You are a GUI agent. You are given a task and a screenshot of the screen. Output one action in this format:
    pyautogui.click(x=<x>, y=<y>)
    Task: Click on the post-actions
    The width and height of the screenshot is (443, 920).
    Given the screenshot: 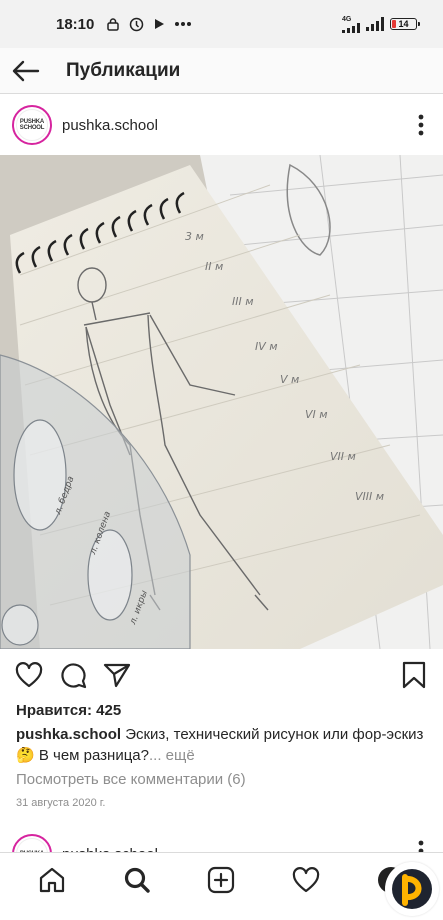 What is the action you would take?
    pyautogui.click(x=221, y=675)
    